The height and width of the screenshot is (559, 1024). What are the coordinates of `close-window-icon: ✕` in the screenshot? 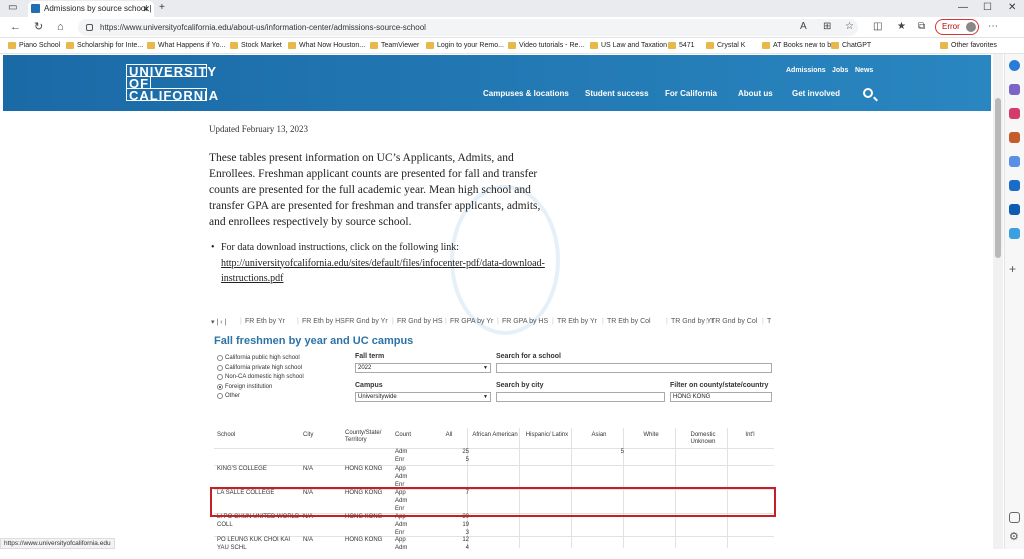 It's located at (1012, 8).